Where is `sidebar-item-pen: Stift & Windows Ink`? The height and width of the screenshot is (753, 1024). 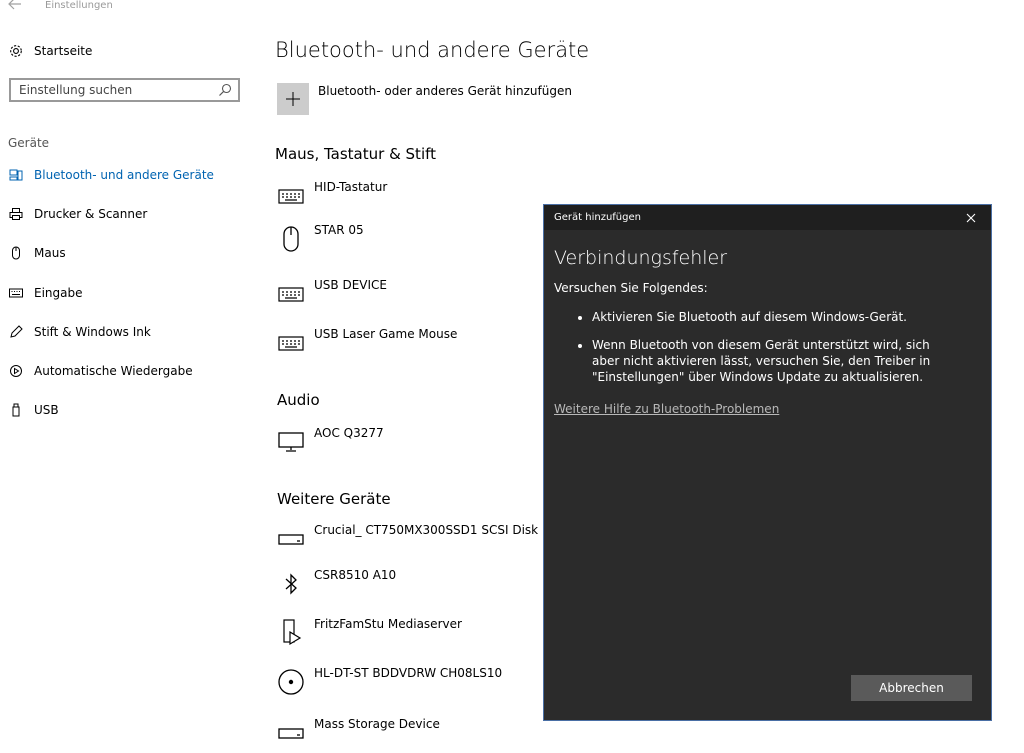 sidebar-item-pen: Stift & Windows Ink is located at coordinates (79, 332).